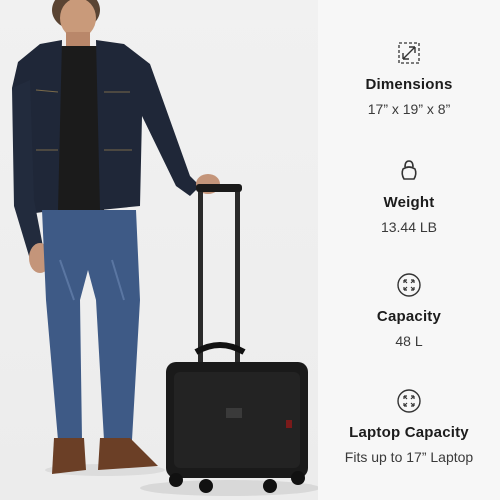 This screenshot has width=500, height=500. I want to click on spec-dimensions: Dimensions 17” x 19” x 8”, so click(409, 78).